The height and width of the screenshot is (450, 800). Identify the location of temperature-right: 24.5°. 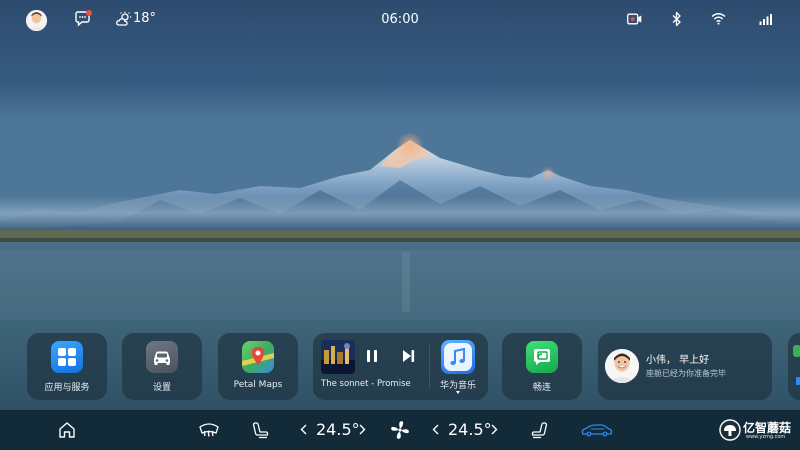
(470, 429).